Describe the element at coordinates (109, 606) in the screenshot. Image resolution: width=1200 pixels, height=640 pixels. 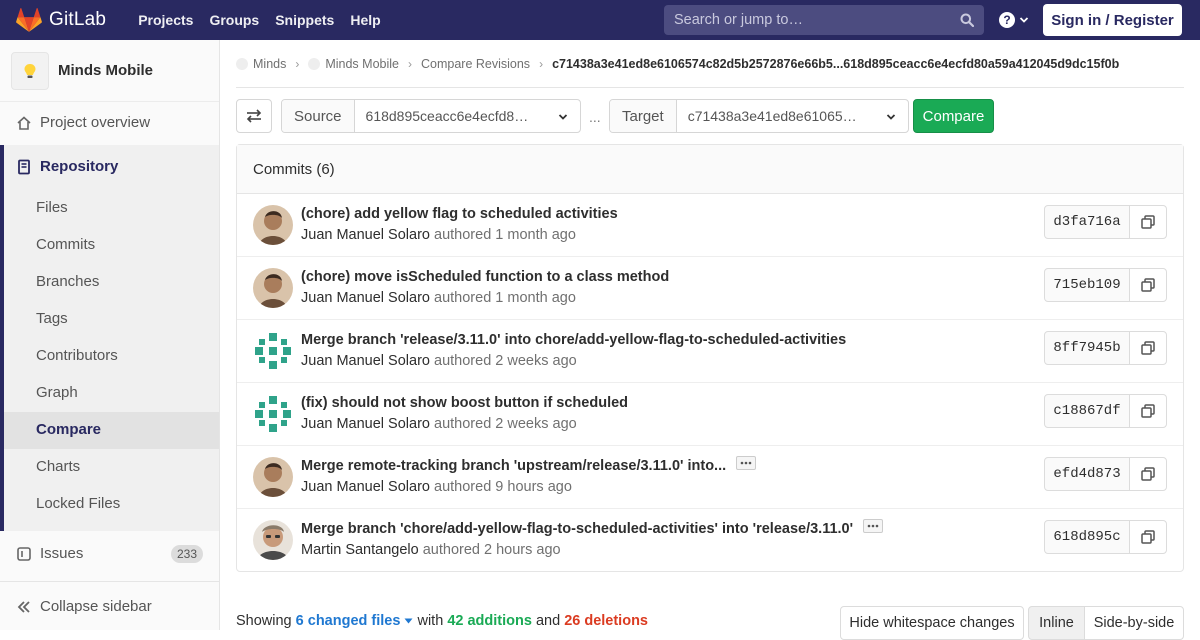
I see `collapse-sidebar-button: Collapse sidebar` at that location.